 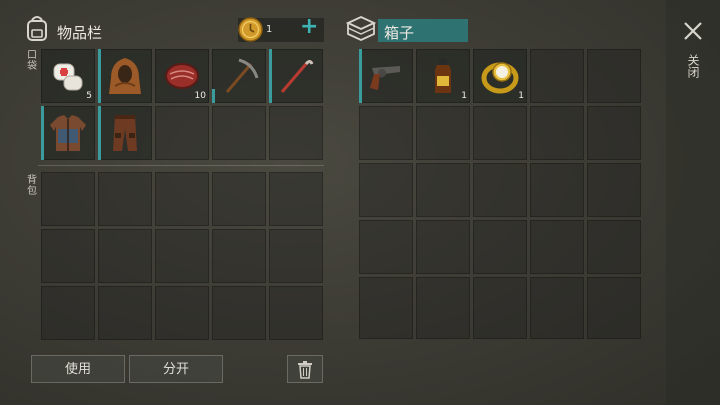 What do you see at coordinates (200, 96) in the screenshot?
I see `item-count: 10` at bounding box center [200, 96].